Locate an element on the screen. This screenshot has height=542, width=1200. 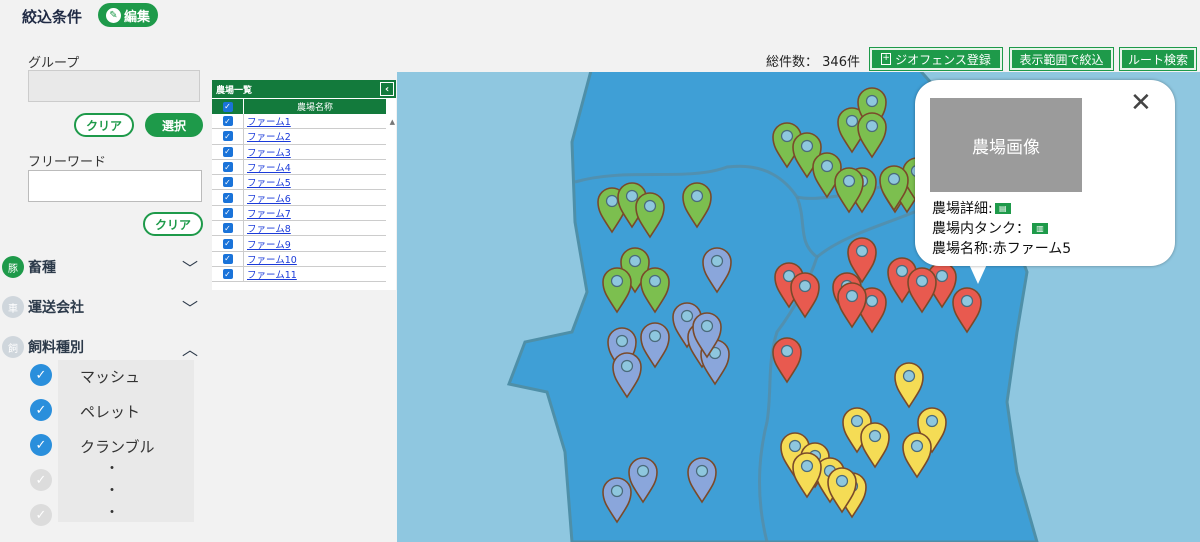
scroll-up-icon: ▲ is located at coordinates (392, 122).